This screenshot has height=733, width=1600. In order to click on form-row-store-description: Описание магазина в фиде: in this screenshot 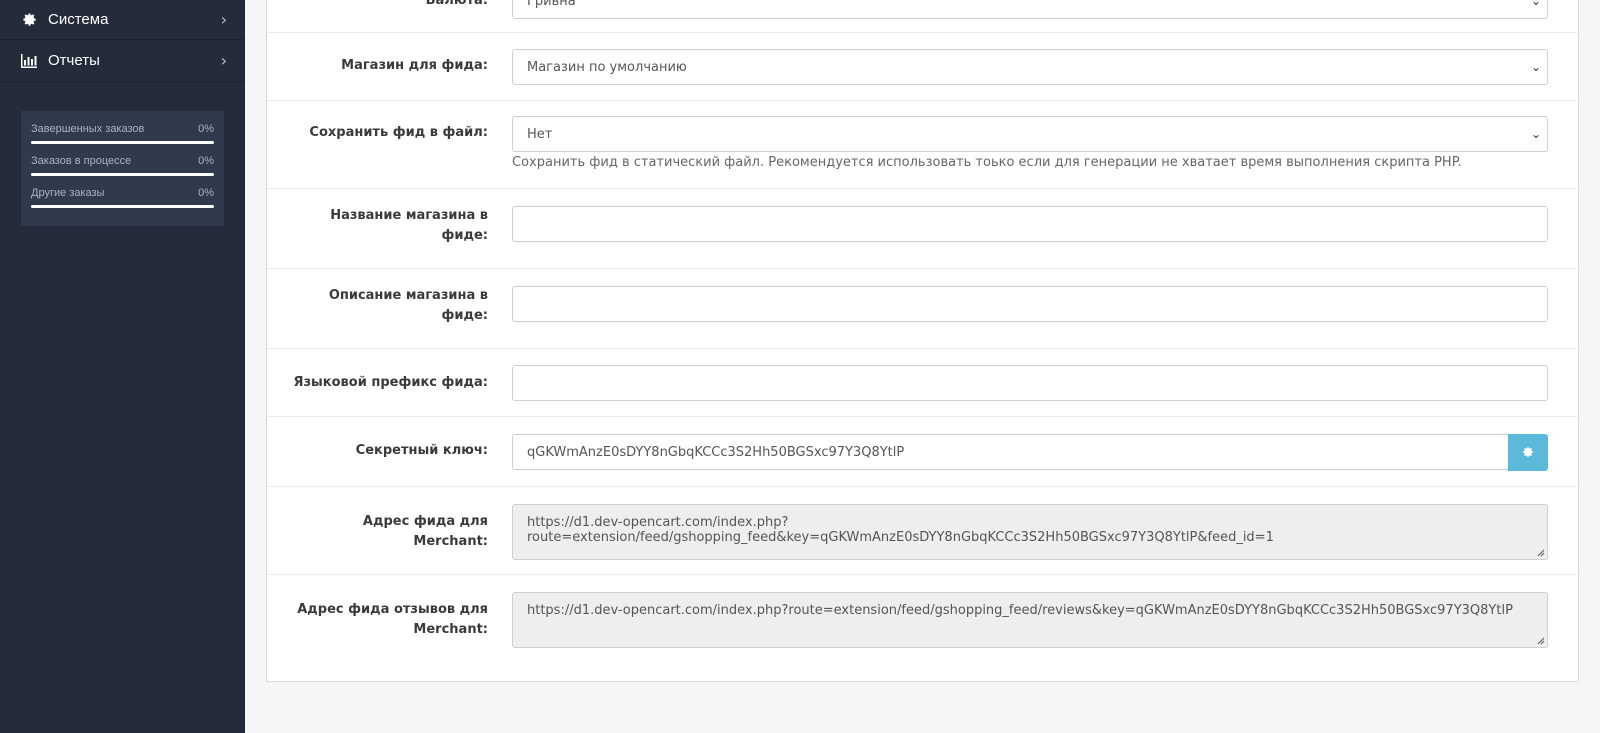, I will do `click(923, 309)`.